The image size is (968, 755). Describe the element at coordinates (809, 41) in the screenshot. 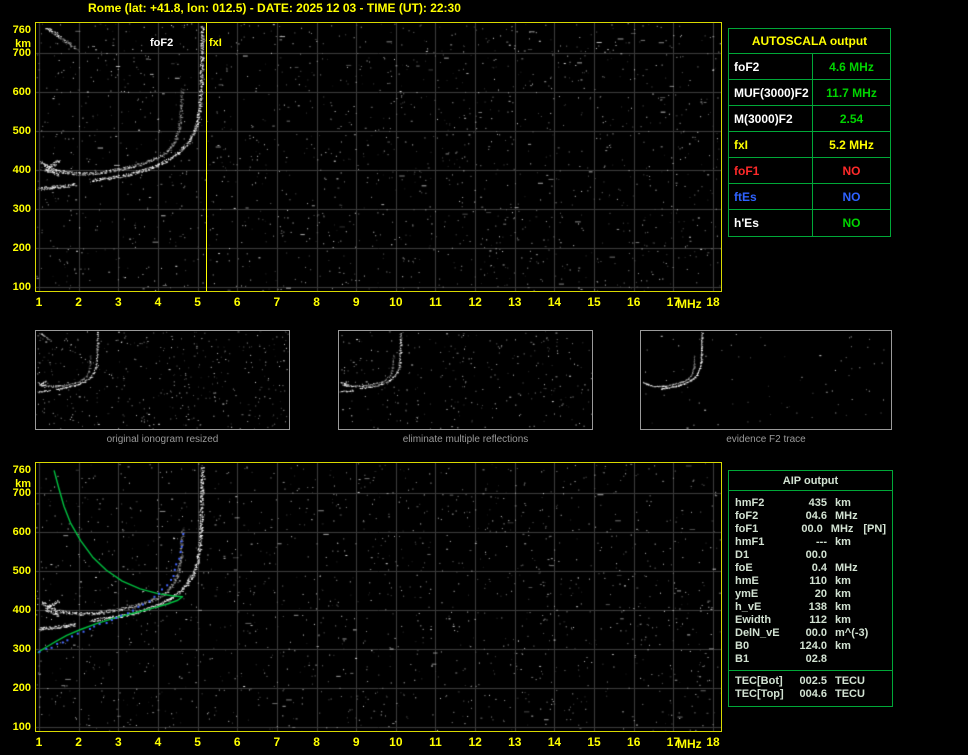

I see `autoscala-panel-title: AUTOSCALA output` at that location.